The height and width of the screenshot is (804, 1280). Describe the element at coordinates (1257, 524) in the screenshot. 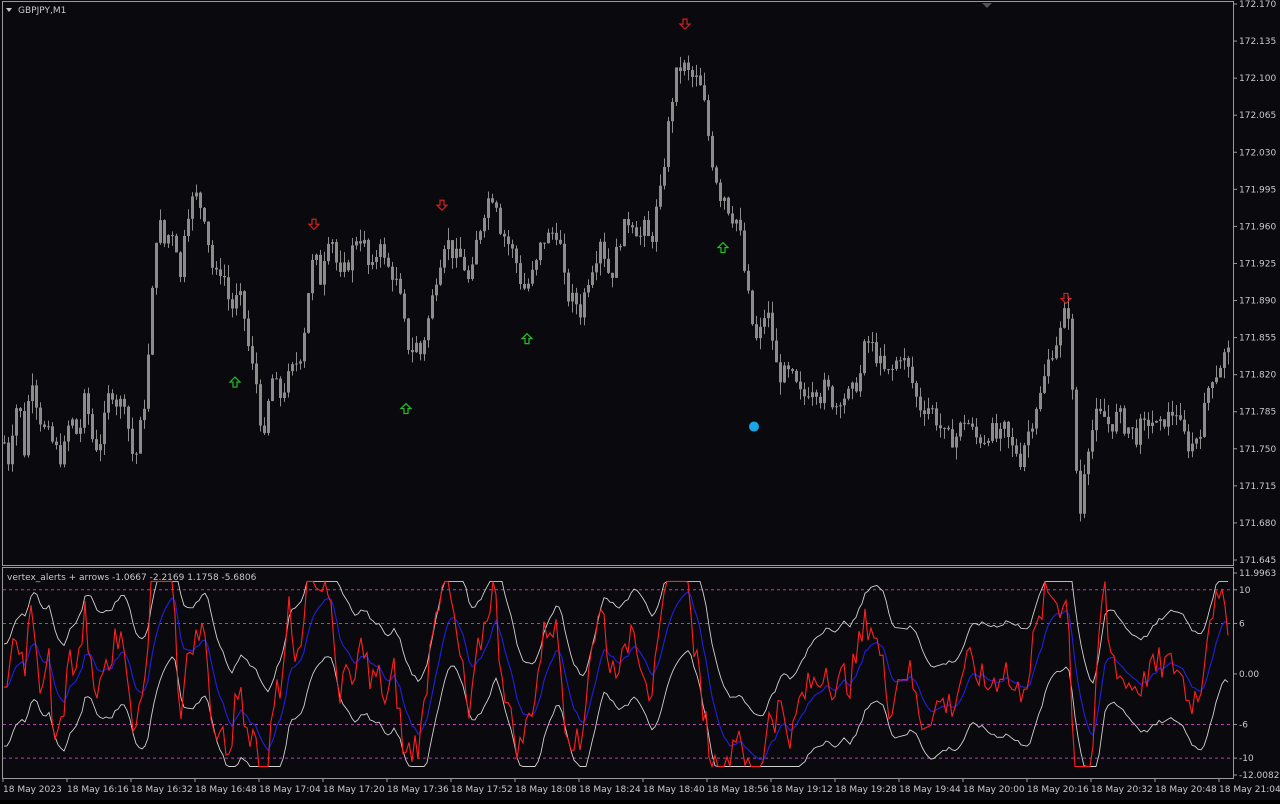

I see `price-tick-label: 171.680` at that location.